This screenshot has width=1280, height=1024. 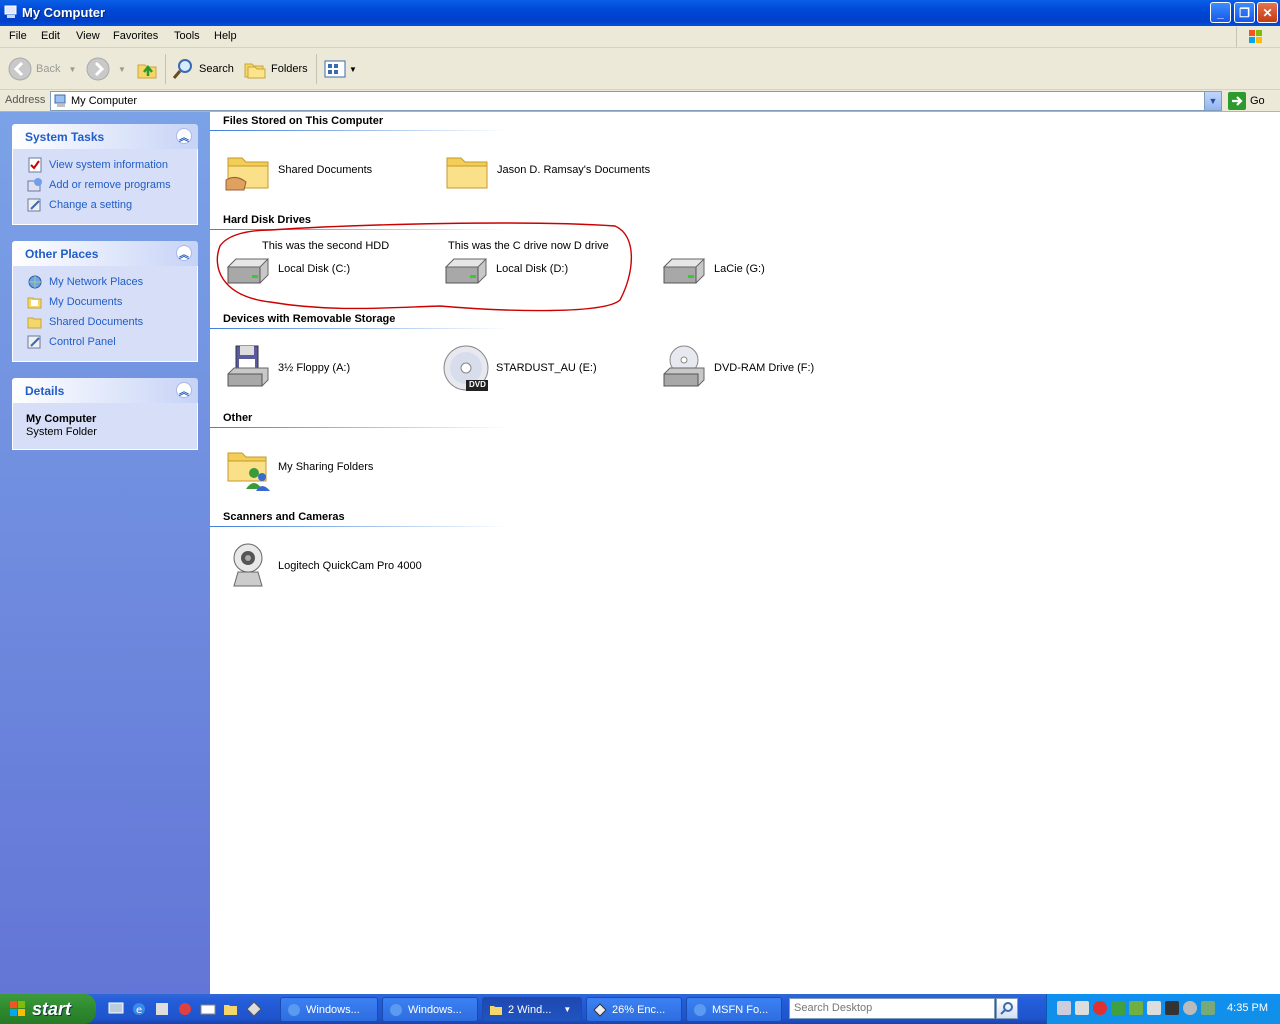 What do you see at coordinates (254, 1009) in the screenshot?
I see `quick-launch-app-icon` at bounding box center [254, 1009].